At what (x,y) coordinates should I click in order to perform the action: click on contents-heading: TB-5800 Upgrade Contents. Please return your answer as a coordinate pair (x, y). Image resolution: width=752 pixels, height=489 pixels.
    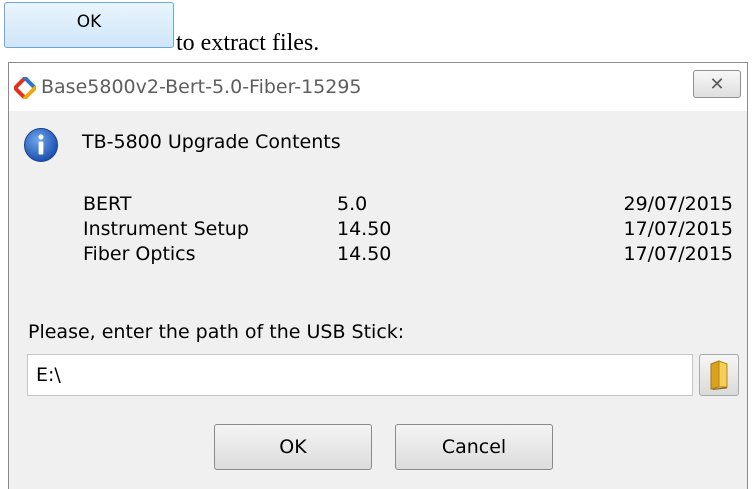
    Looking at the image, I should click on (211, 142).